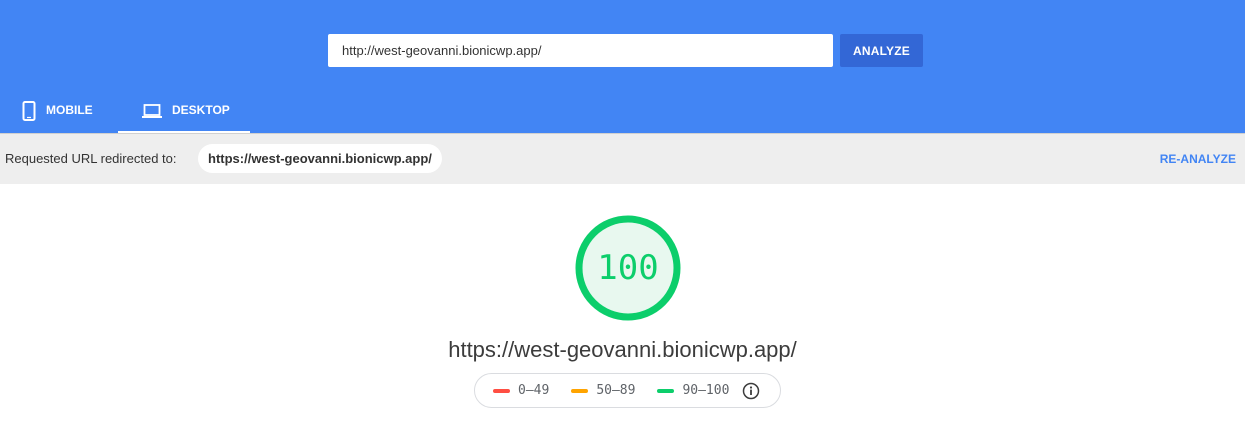 This screenshot has width=1245, height=423. Describe the element at coordinates (501, 390) in the screenshot. I see `legend-swatch-red` at that location.